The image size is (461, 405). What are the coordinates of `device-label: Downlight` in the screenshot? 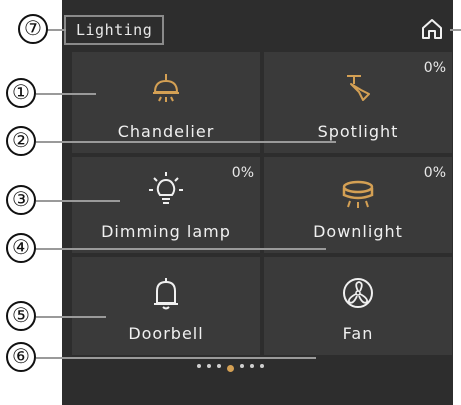 It's located at (358, 231).